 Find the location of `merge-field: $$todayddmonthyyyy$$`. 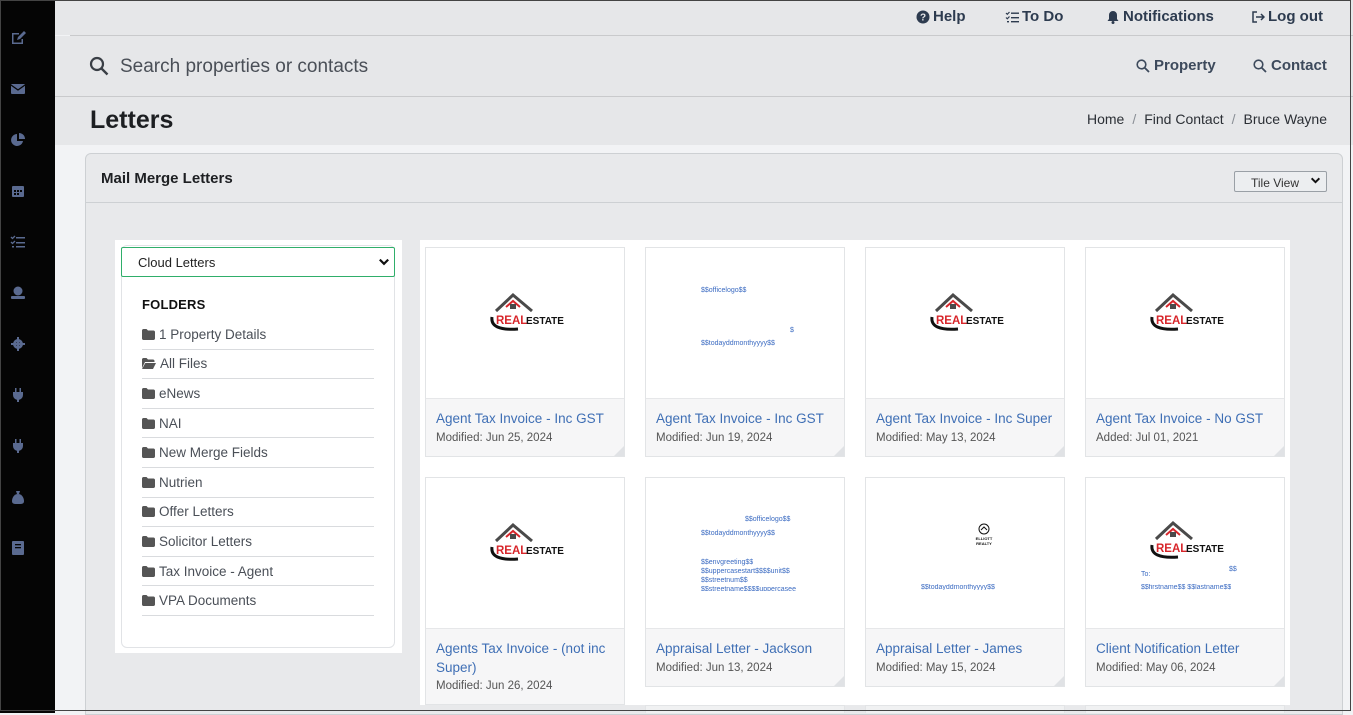

merge-field: $$todayddmonthyyyy$$ is located at coordinates (738, 533).